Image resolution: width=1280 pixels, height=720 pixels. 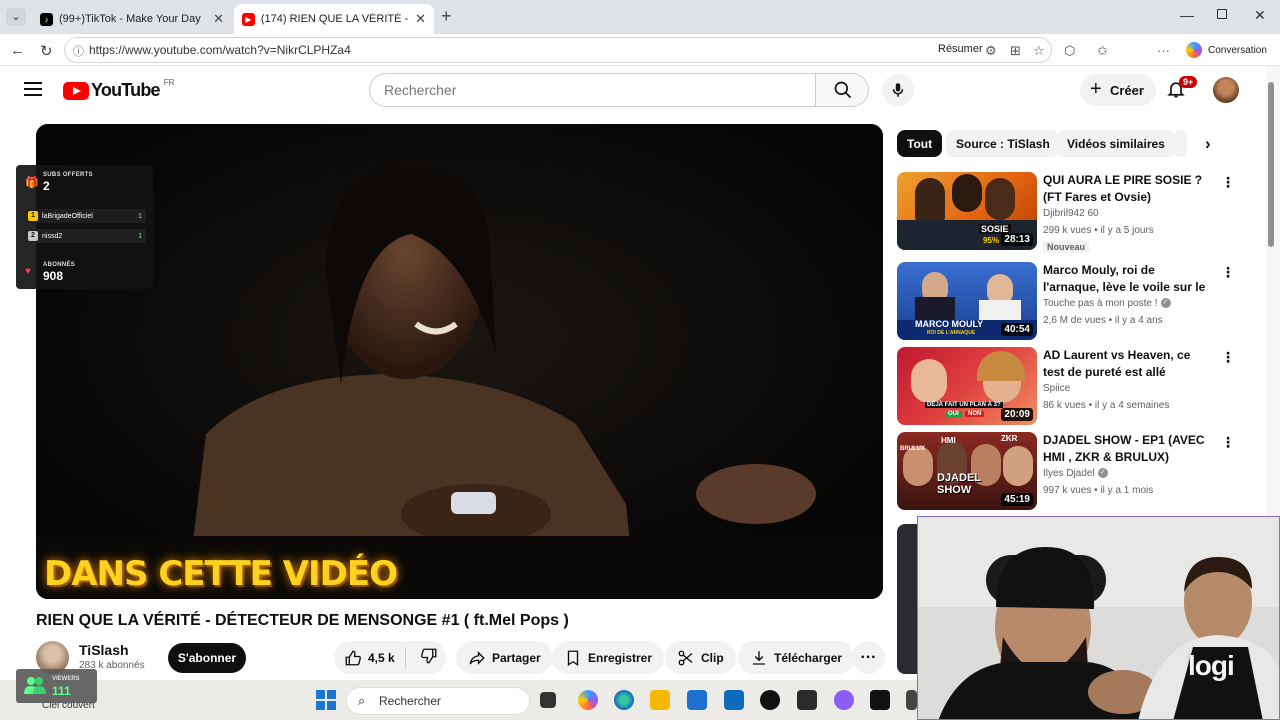 What do you see at coordinates (1180, 143) in the screenshot?
I see `chip-partial` at bounding box center [1180, 143].